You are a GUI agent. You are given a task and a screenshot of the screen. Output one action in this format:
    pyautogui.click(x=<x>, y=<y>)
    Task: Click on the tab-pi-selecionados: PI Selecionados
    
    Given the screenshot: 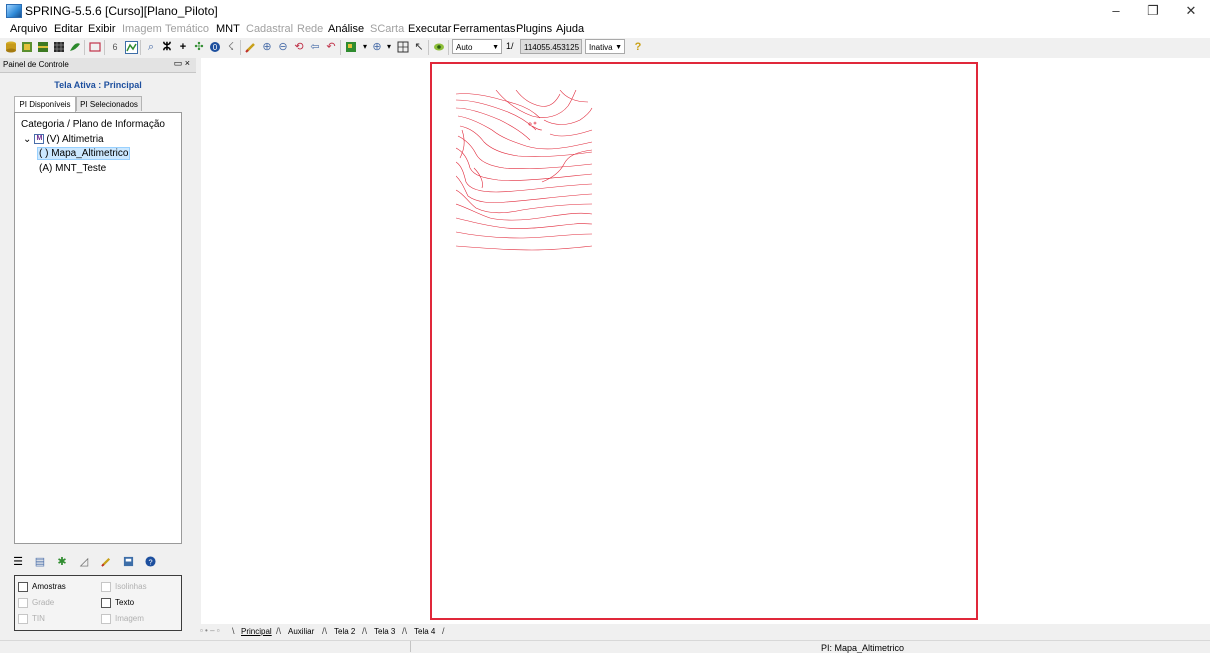 What is the action you would take?
    pyautogui.click(x=109, y=103)
    